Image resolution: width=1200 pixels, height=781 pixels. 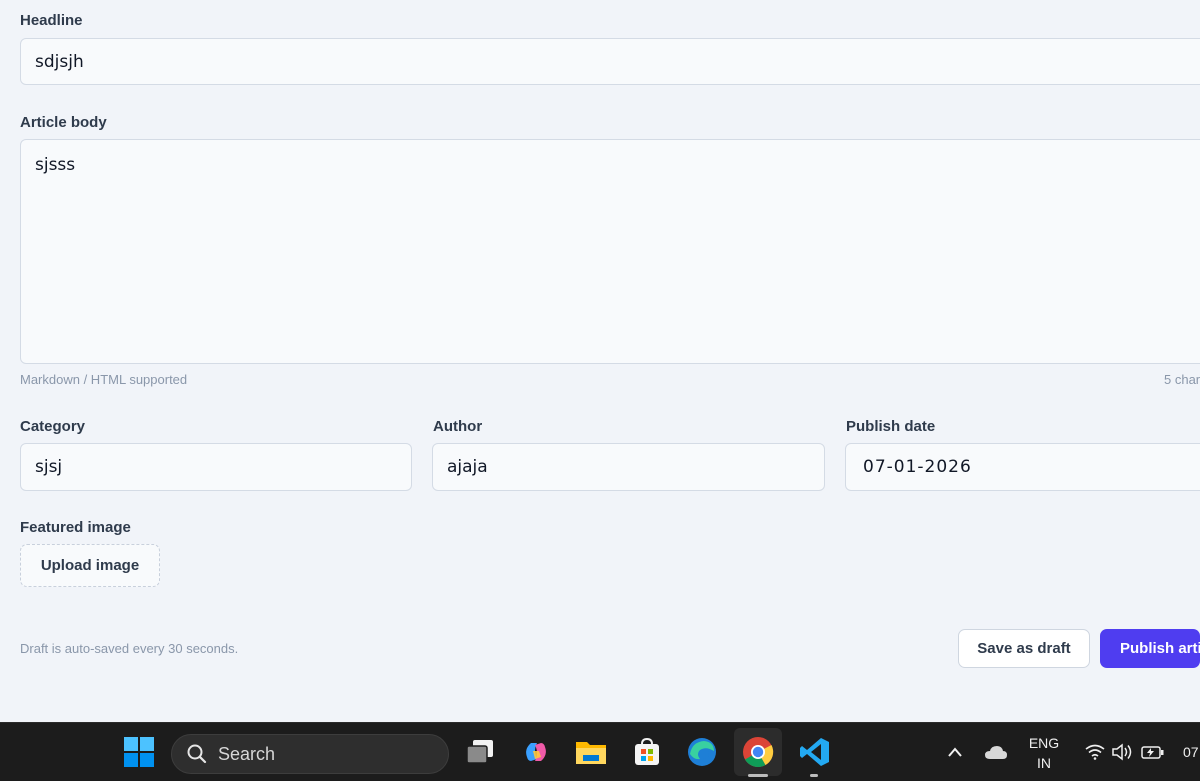 What do you see at coordinates (1150, 648) in the screenshot?
I see `publish-article-button: Publish artic` at bounding box center [1150, 648].